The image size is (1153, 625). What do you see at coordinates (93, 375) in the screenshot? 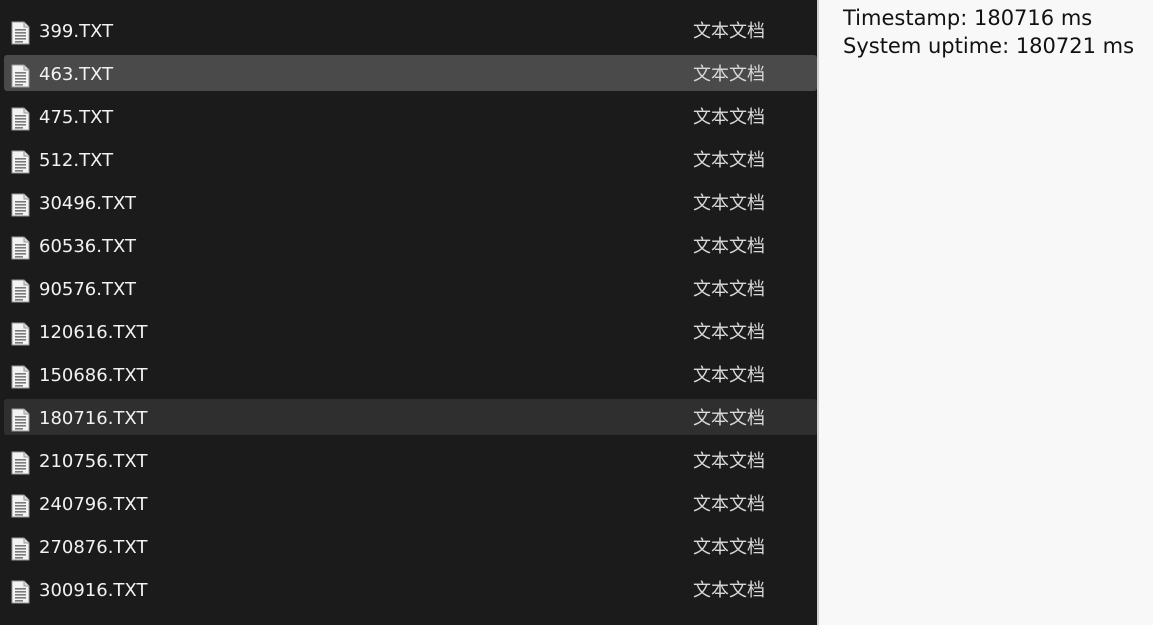
I see `file-name: 150686.TXT` at bounding box center [93, 375].